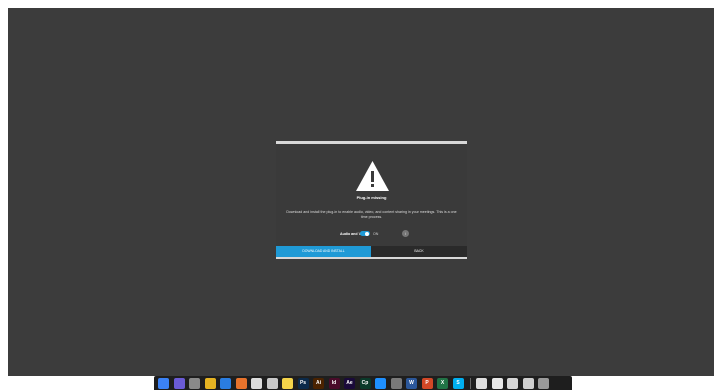  Describe the element at coordinates (458, 383) in the screenshot. I see `dock-skype-icon: S` at that location.